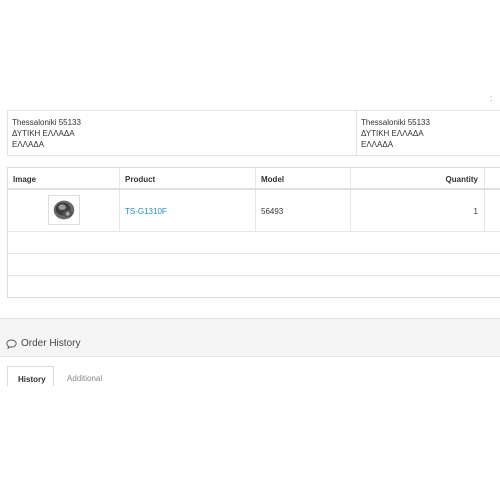 The height and width of the screenshot is (500, 500). What do you see at coordinates (11, 344) in the screenshot?
I see `comment-icon` at bounding box center [11, 344].